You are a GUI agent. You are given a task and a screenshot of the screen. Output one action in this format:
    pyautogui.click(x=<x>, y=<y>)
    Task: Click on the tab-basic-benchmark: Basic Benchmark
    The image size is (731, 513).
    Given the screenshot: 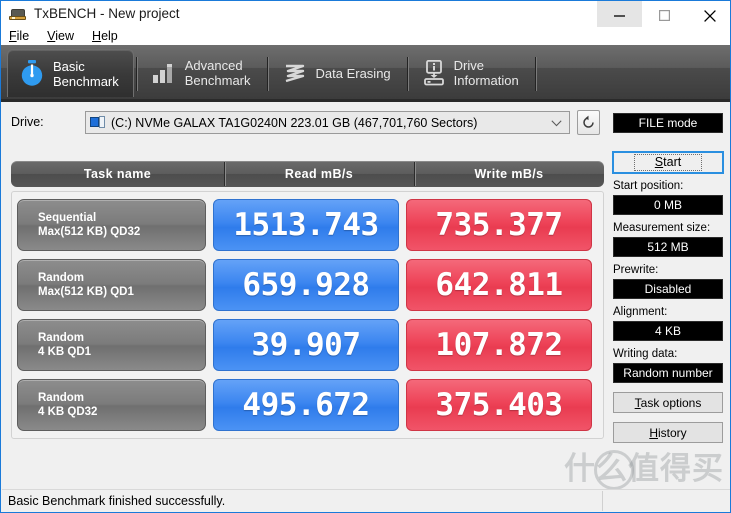 What is the action you would take?
    pyautogui.click(x=70, y=73)
    